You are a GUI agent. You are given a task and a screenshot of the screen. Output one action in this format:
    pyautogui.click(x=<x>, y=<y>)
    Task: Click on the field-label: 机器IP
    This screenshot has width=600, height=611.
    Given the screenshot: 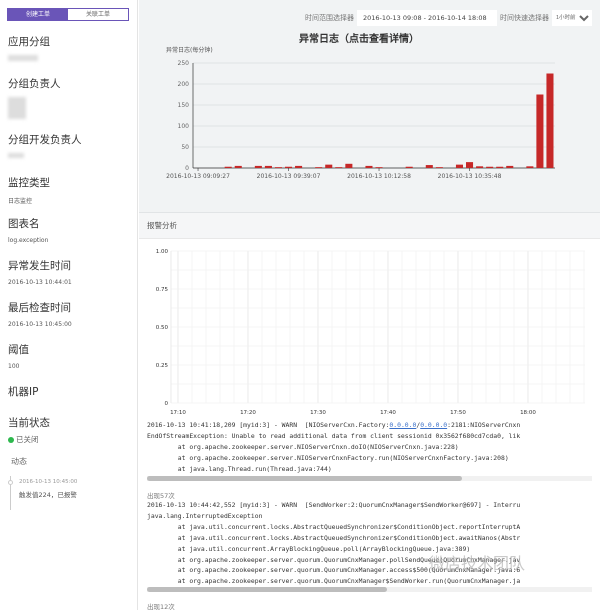 What is the action you would take?
    pyautogui.click(x=23, y=392)
    